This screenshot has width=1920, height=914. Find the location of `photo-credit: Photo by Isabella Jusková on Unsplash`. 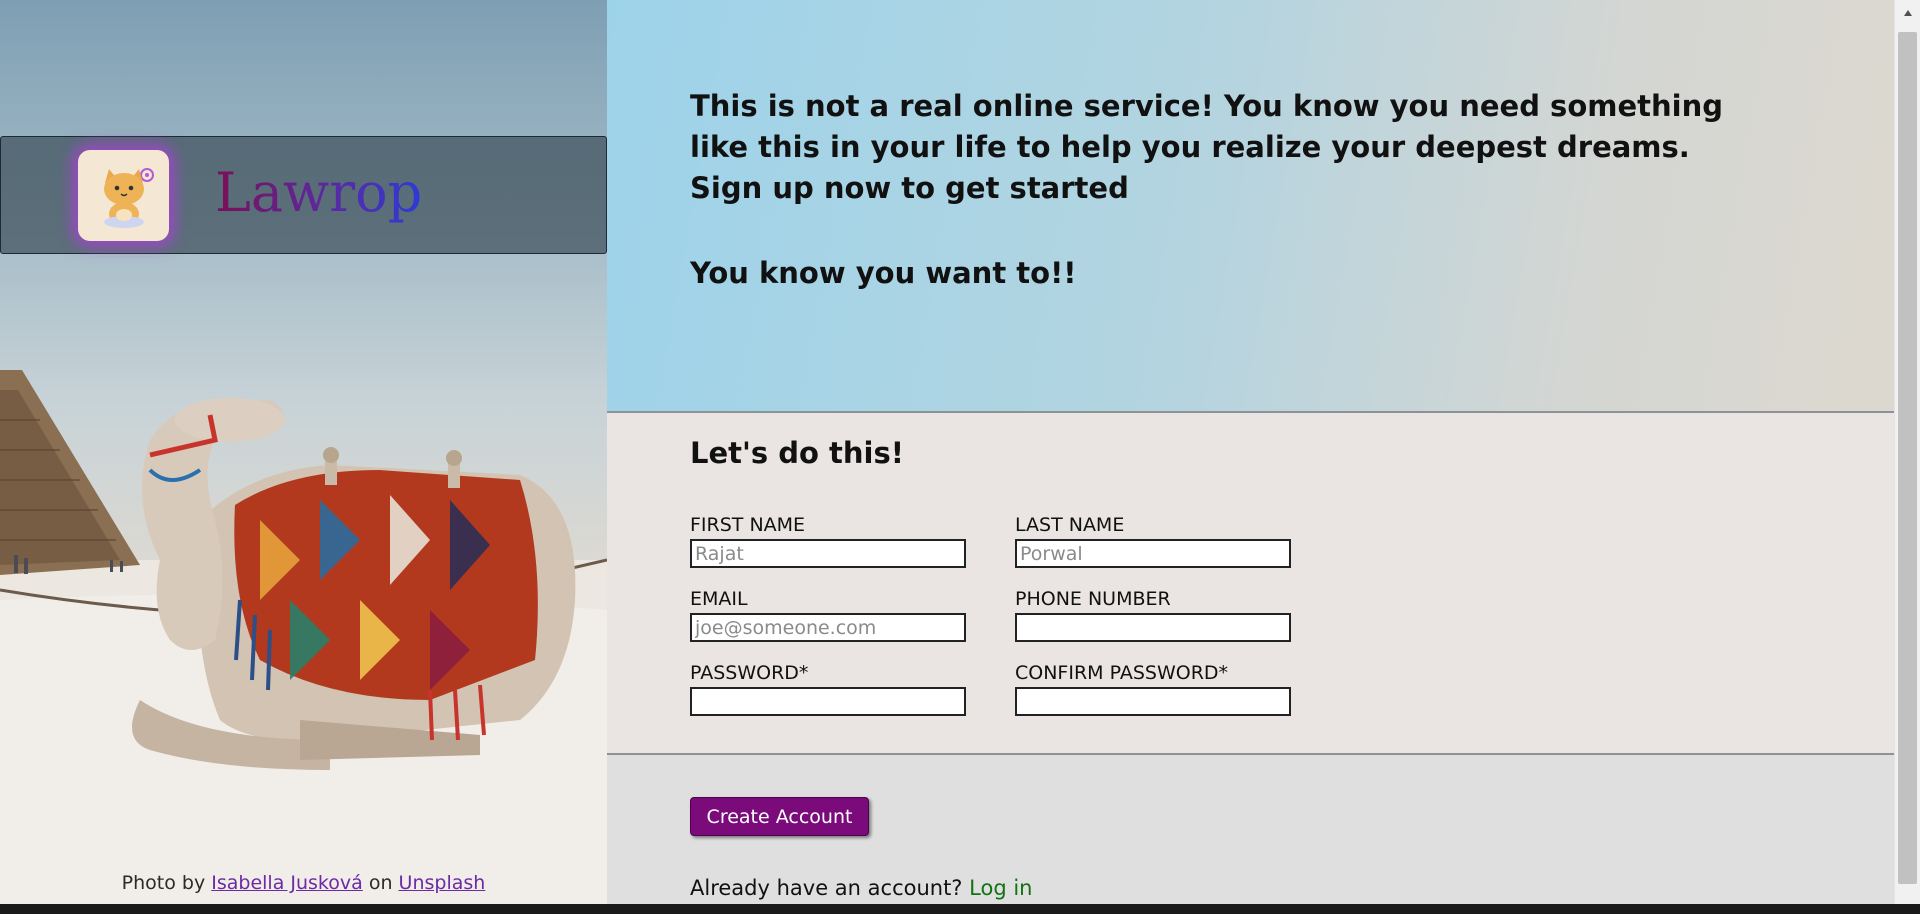

photo-credit: Photo by Isabella Jusková on Unsplash is located at coordinates (303, 883).